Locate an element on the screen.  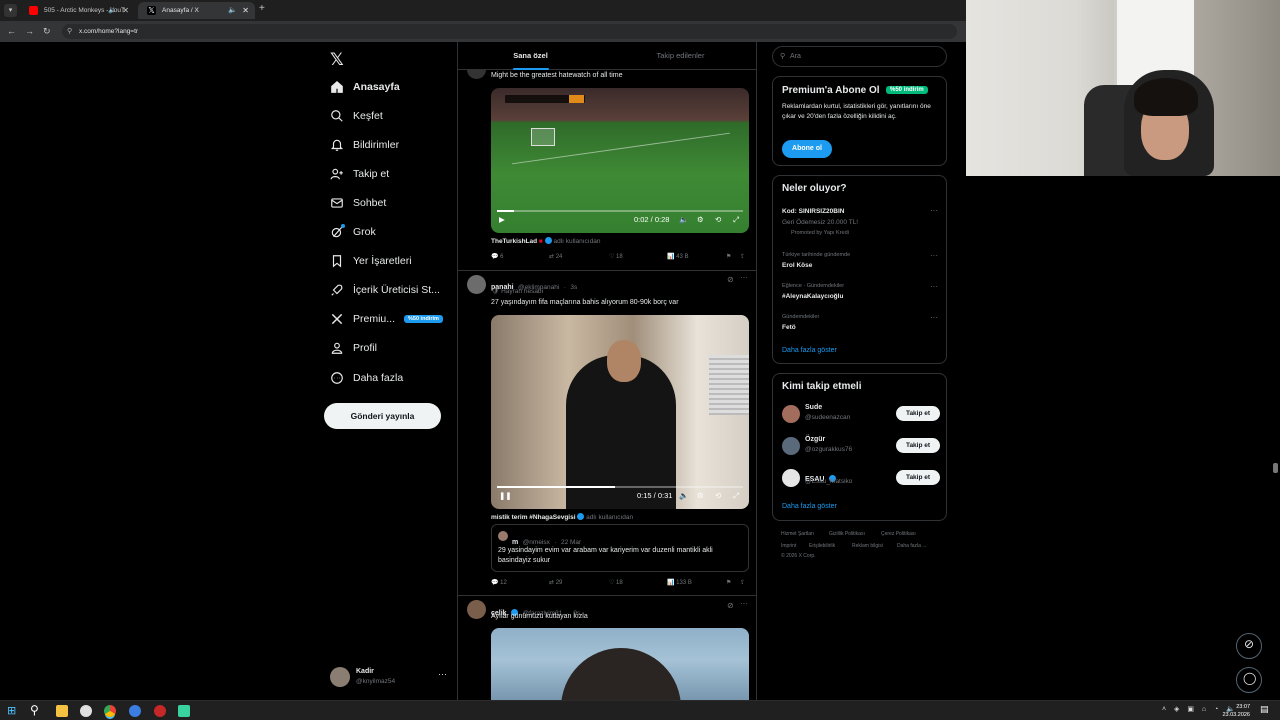
tab-for-you: Sana özel is located at coordinates (530, 56).